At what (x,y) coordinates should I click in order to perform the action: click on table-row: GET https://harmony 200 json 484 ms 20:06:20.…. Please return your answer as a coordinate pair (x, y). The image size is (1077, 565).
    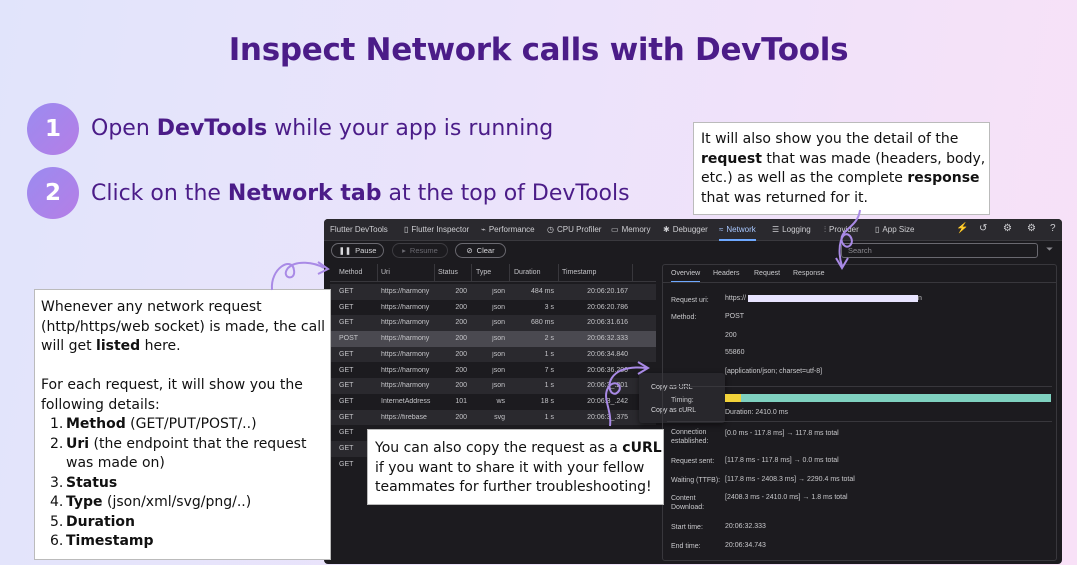
    Looking at the image, I should click on (493, 292).